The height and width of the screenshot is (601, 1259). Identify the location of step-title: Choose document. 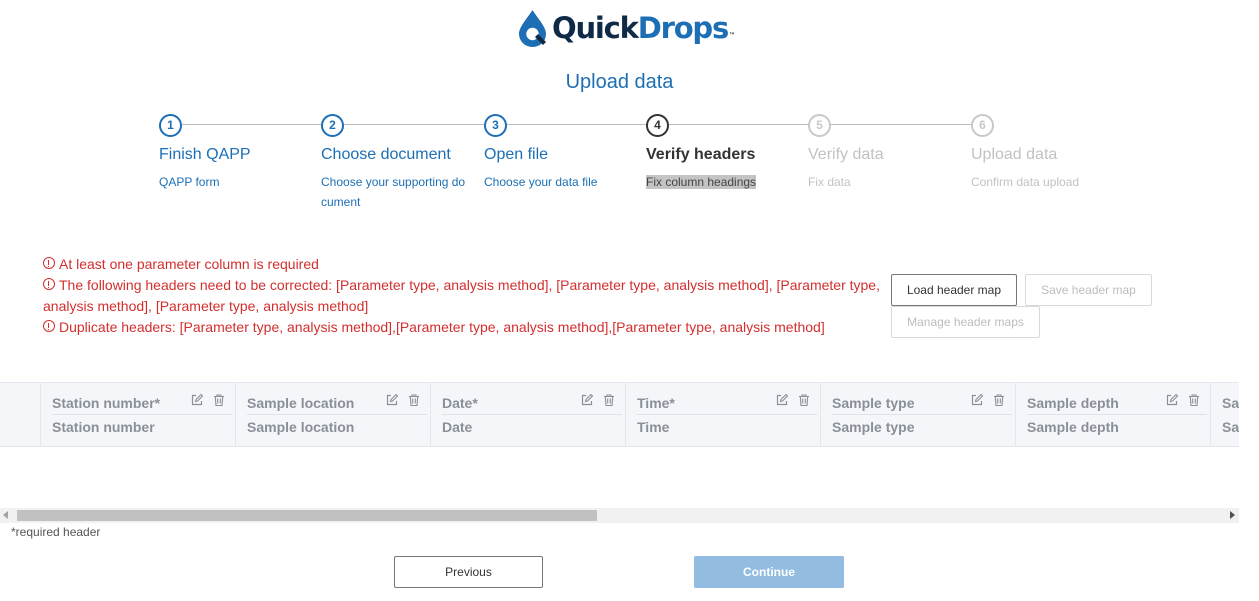
(386, 154).